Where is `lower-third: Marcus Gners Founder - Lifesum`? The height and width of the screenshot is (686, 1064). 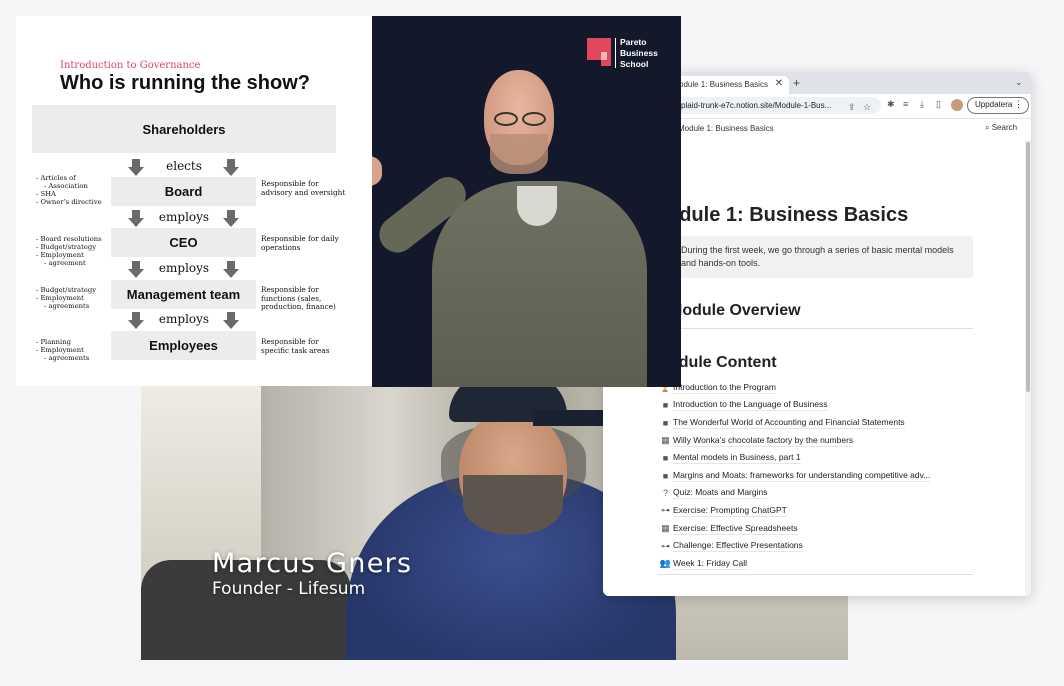 lower-third: Marcus Gners Founder - Lifesum is located at coordinates (312, 573).